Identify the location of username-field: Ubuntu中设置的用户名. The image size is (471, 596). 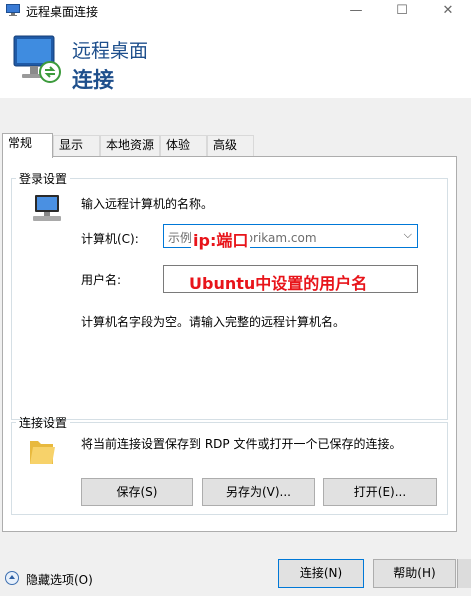
(290, 279).